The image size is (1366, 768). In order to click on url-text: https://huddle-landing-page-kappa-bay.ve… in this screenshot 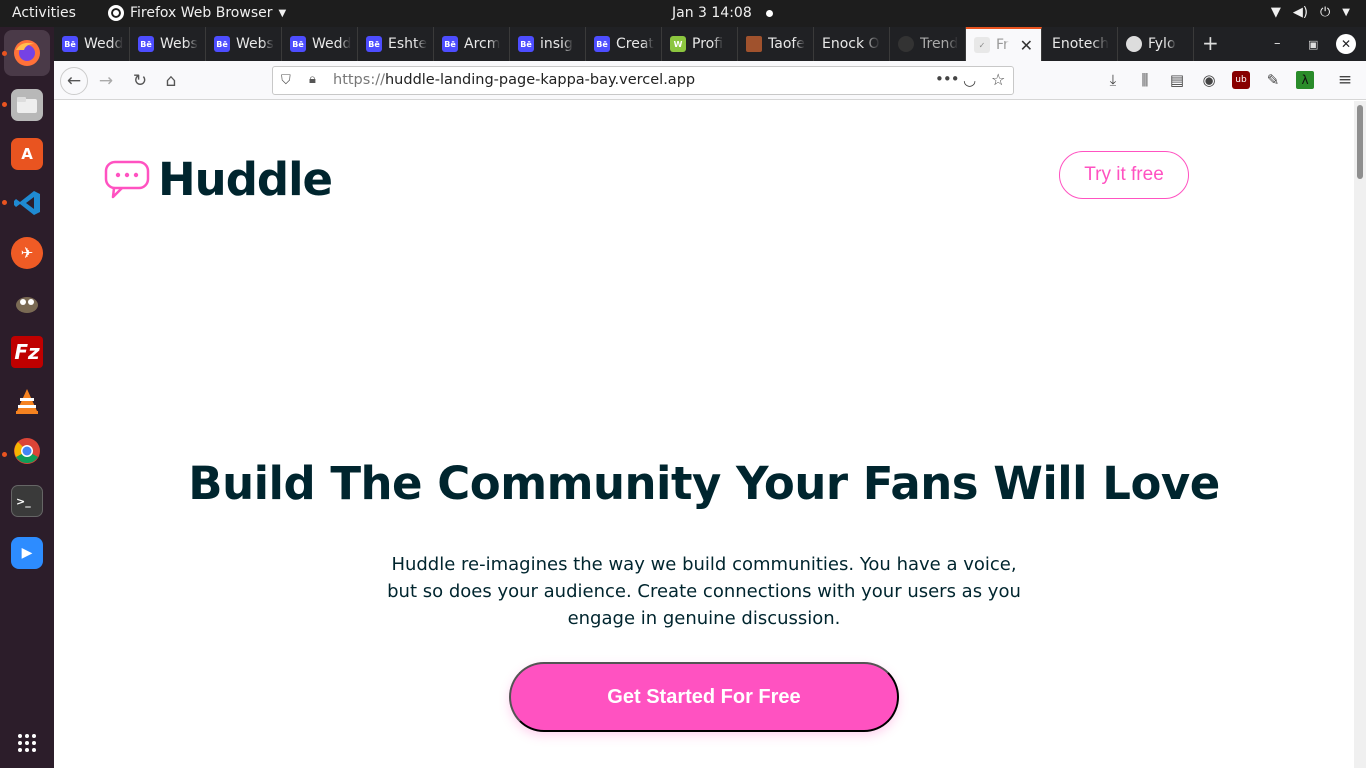, I will do `click(514, 80)`.